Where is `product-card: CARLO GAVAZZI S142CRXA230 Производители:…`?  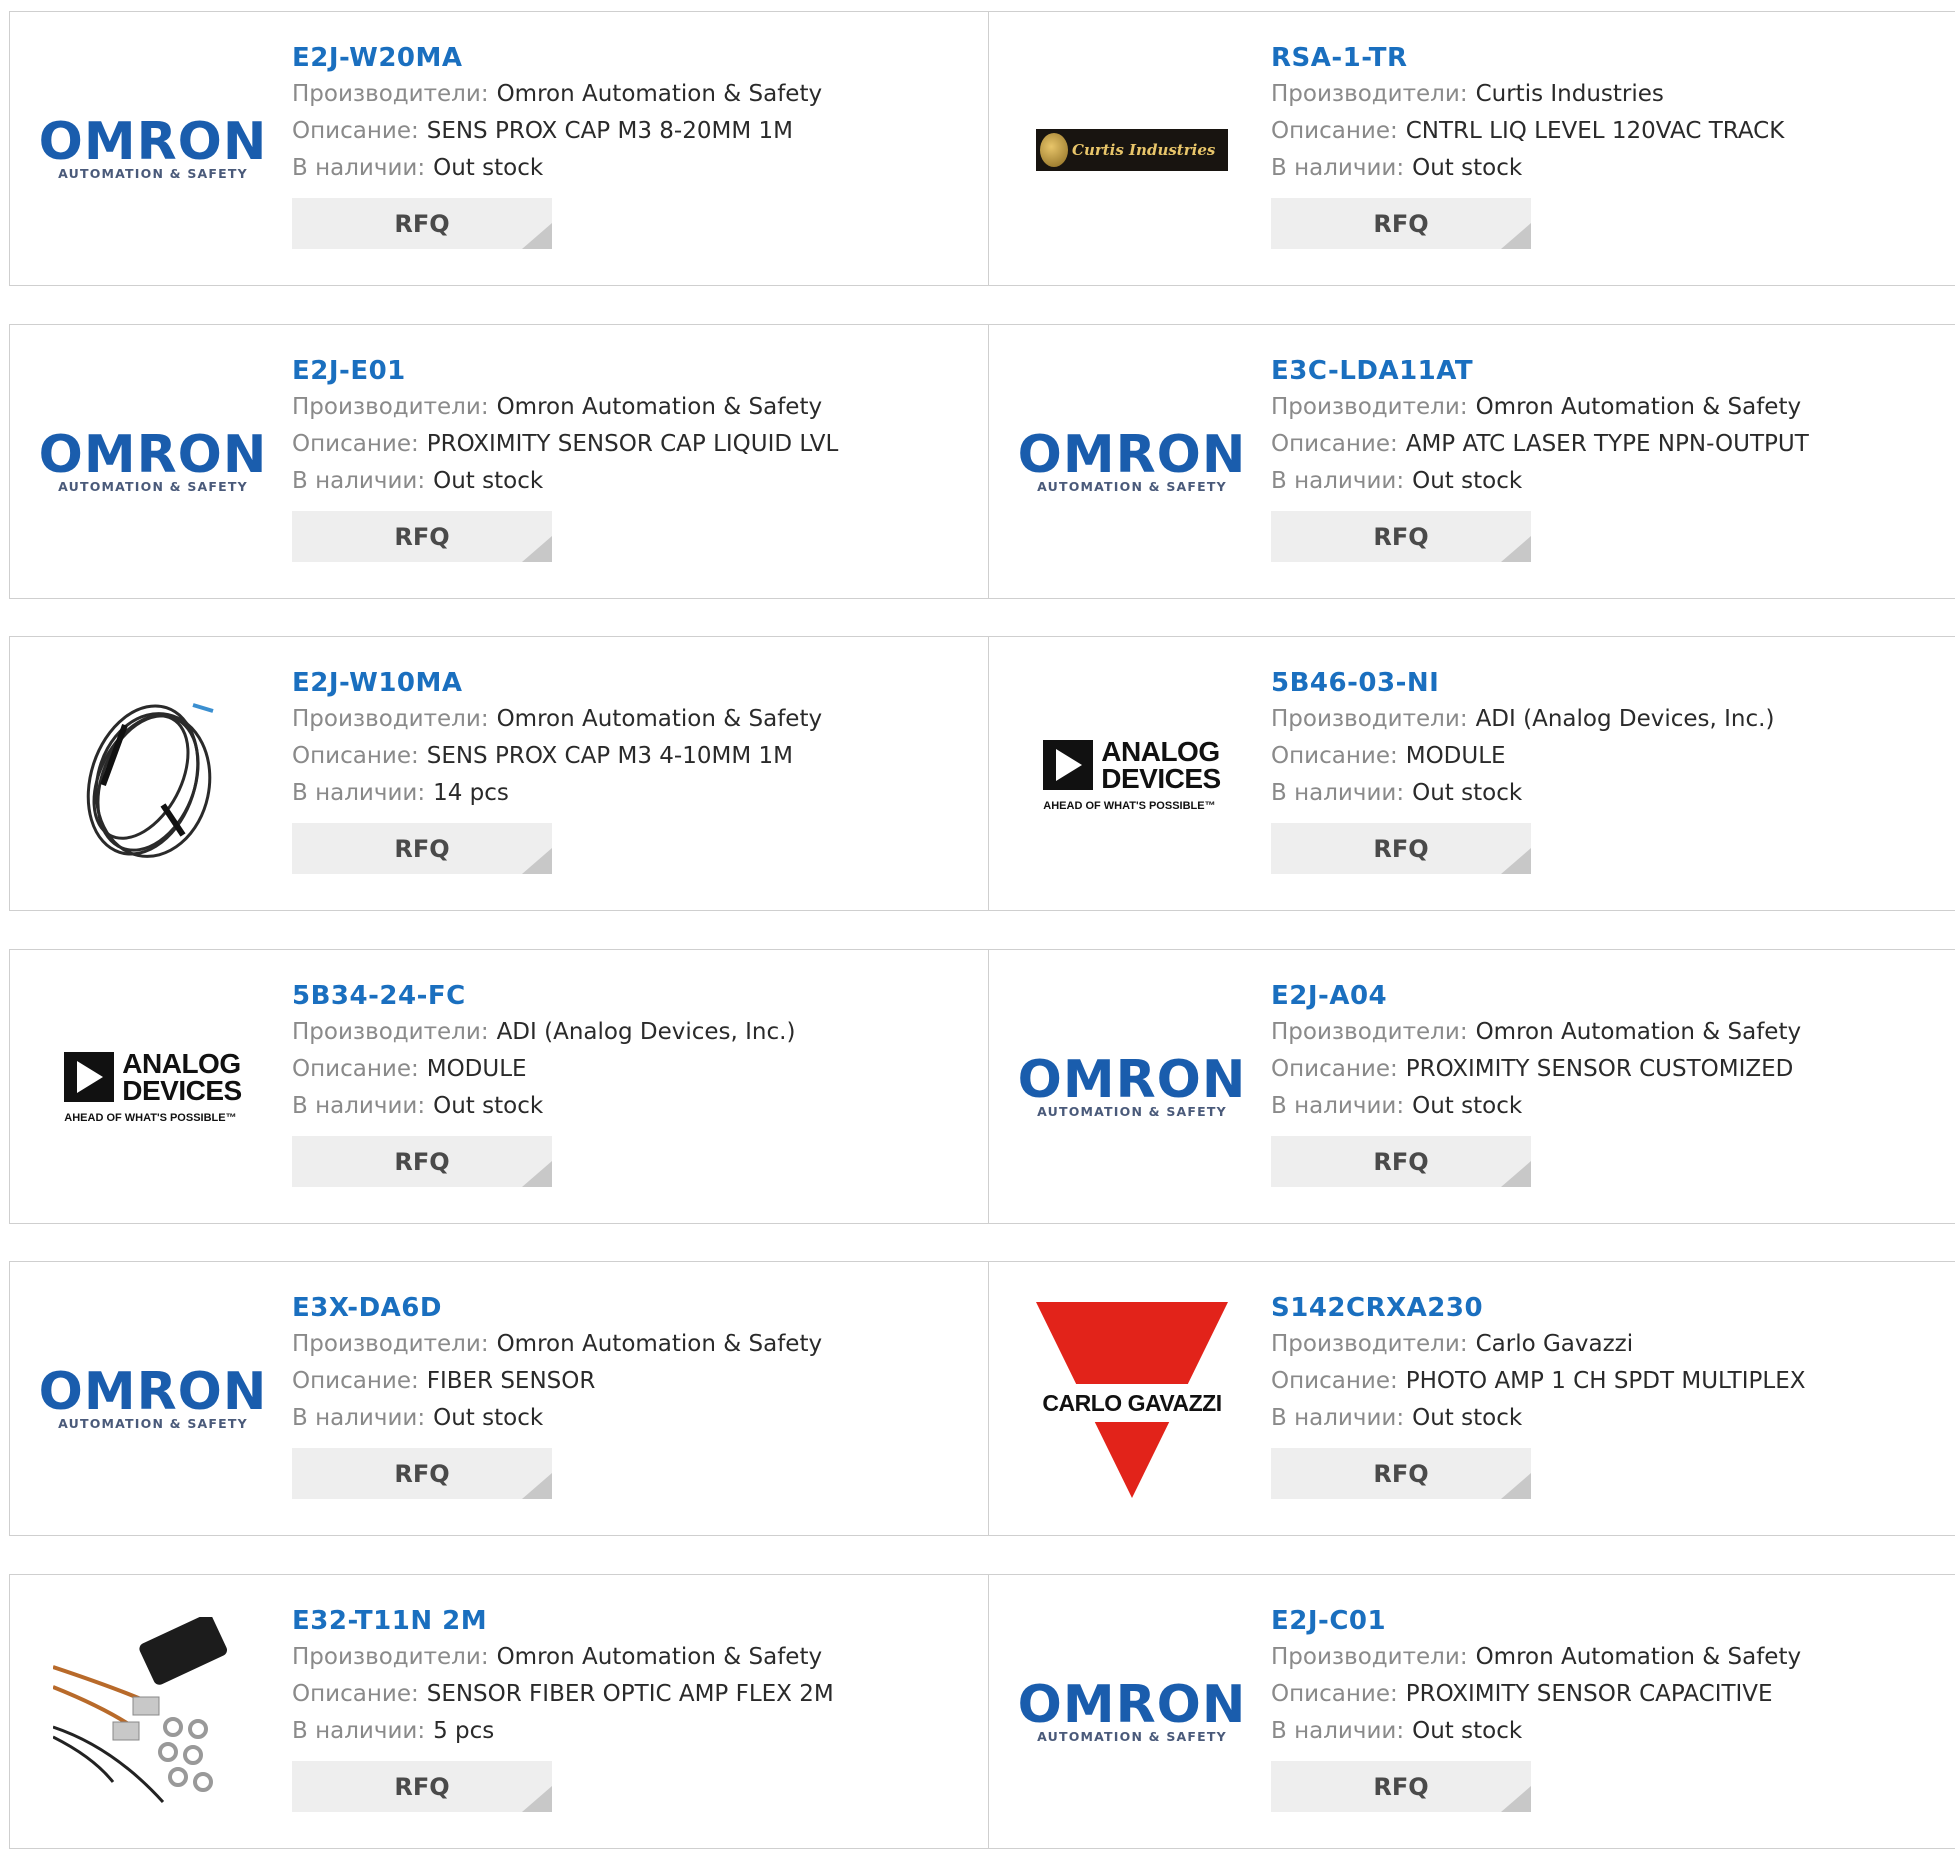 product-card: CARLO GAVAZZI S142CRXA230 Производители:… is located at coordinates (1472, 1398).